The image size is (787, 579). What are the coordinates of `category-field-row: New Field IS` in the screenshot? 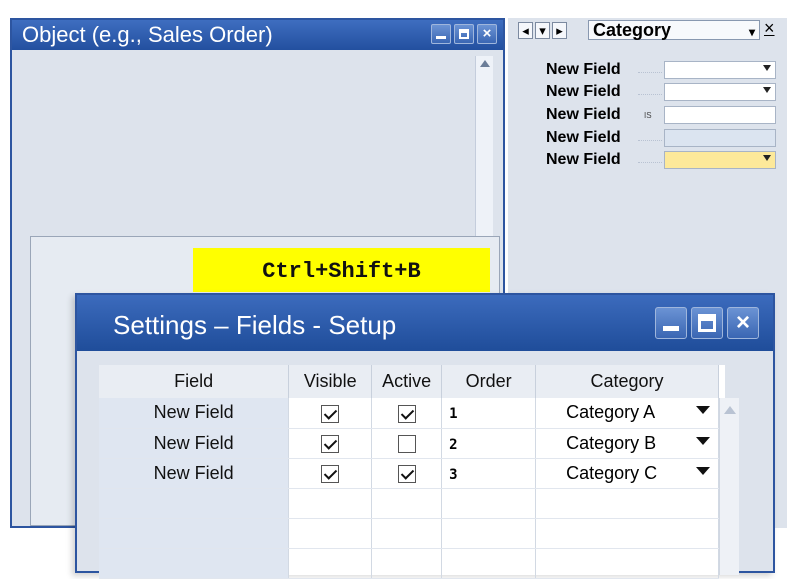 It's located at (662, 115).